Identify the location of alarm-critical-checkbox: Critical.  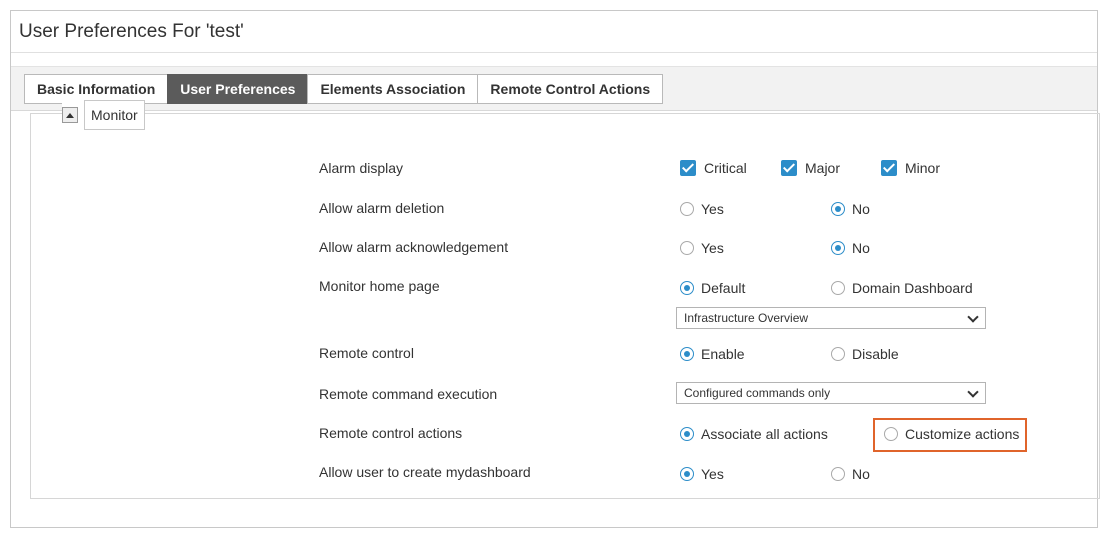
(713, 168).